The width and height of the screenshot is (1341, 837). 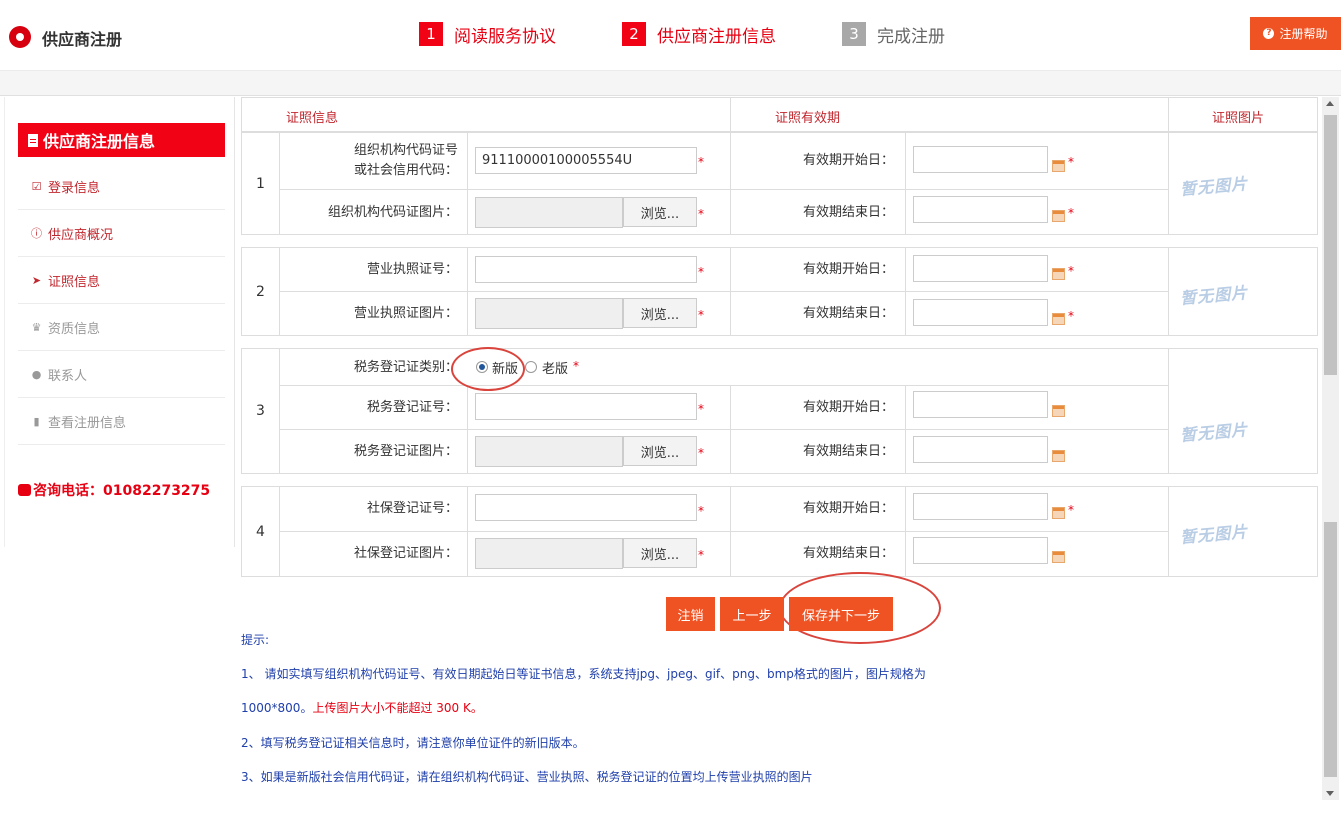 What do you see at coordinates (261, 531) in the screenshot?
I see `group-index: 4` at bounding box center [261, 531].